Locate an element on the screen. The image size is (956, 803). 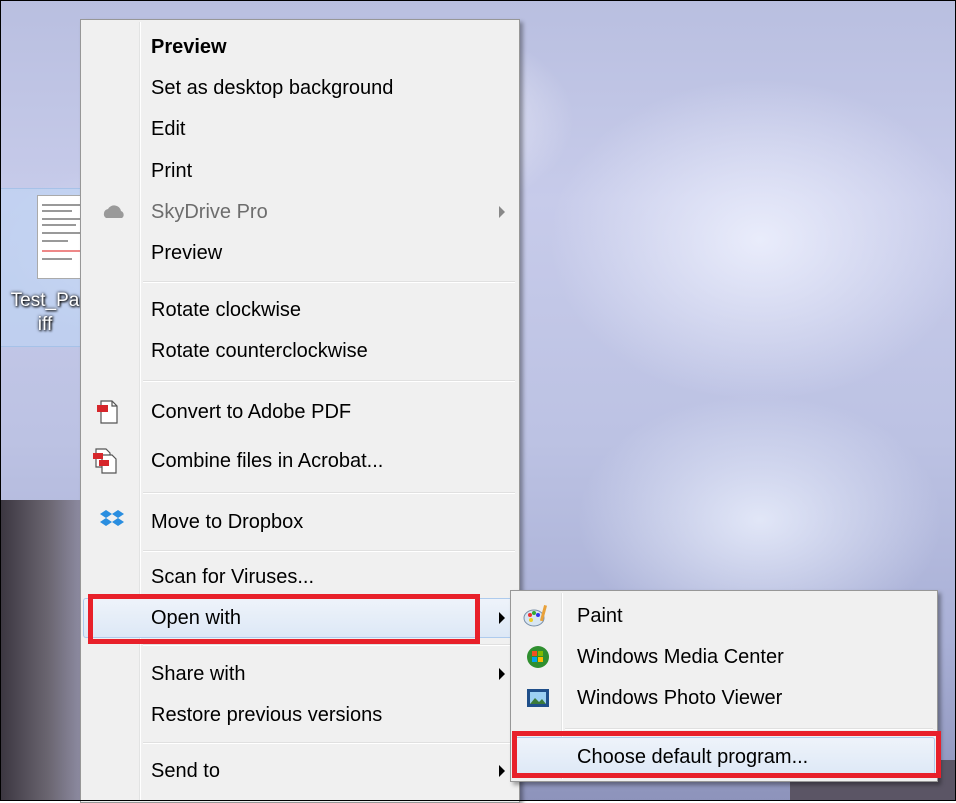
windows-media-center-icon is located at coordinates (538, 657).